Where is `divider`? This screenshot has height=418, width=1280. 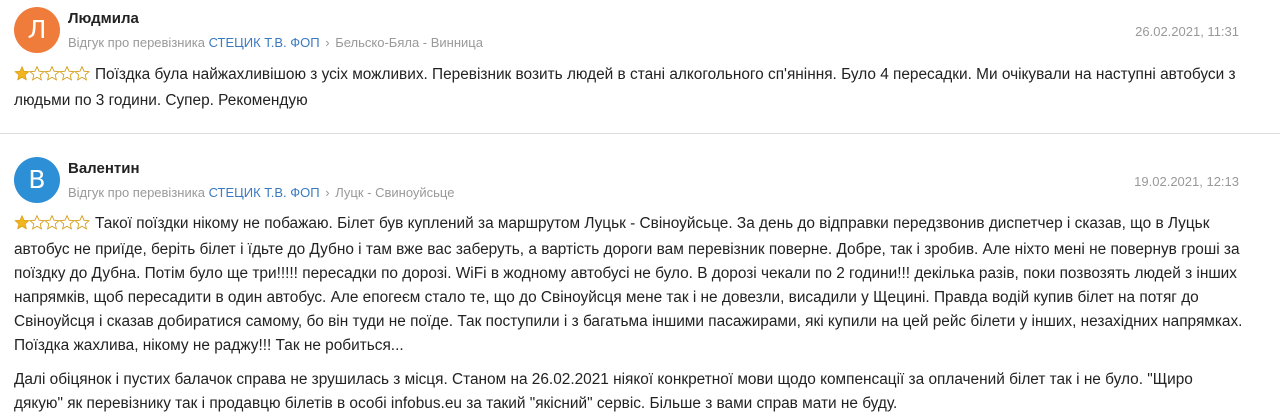 divider is located at coordinates (640, 133).